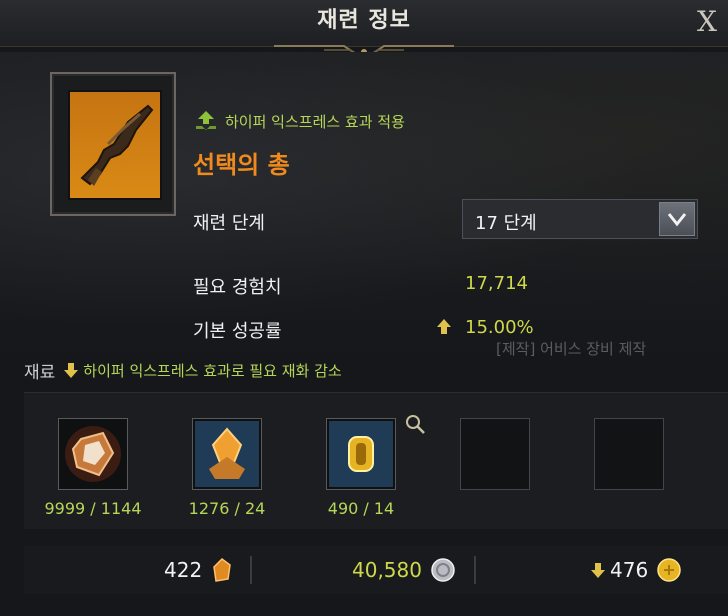 This screenshot has width=728, height=616. Describe the element at coordinates (499, 327) in the screenshot. I see `rate-value: 15.00%` at that location.